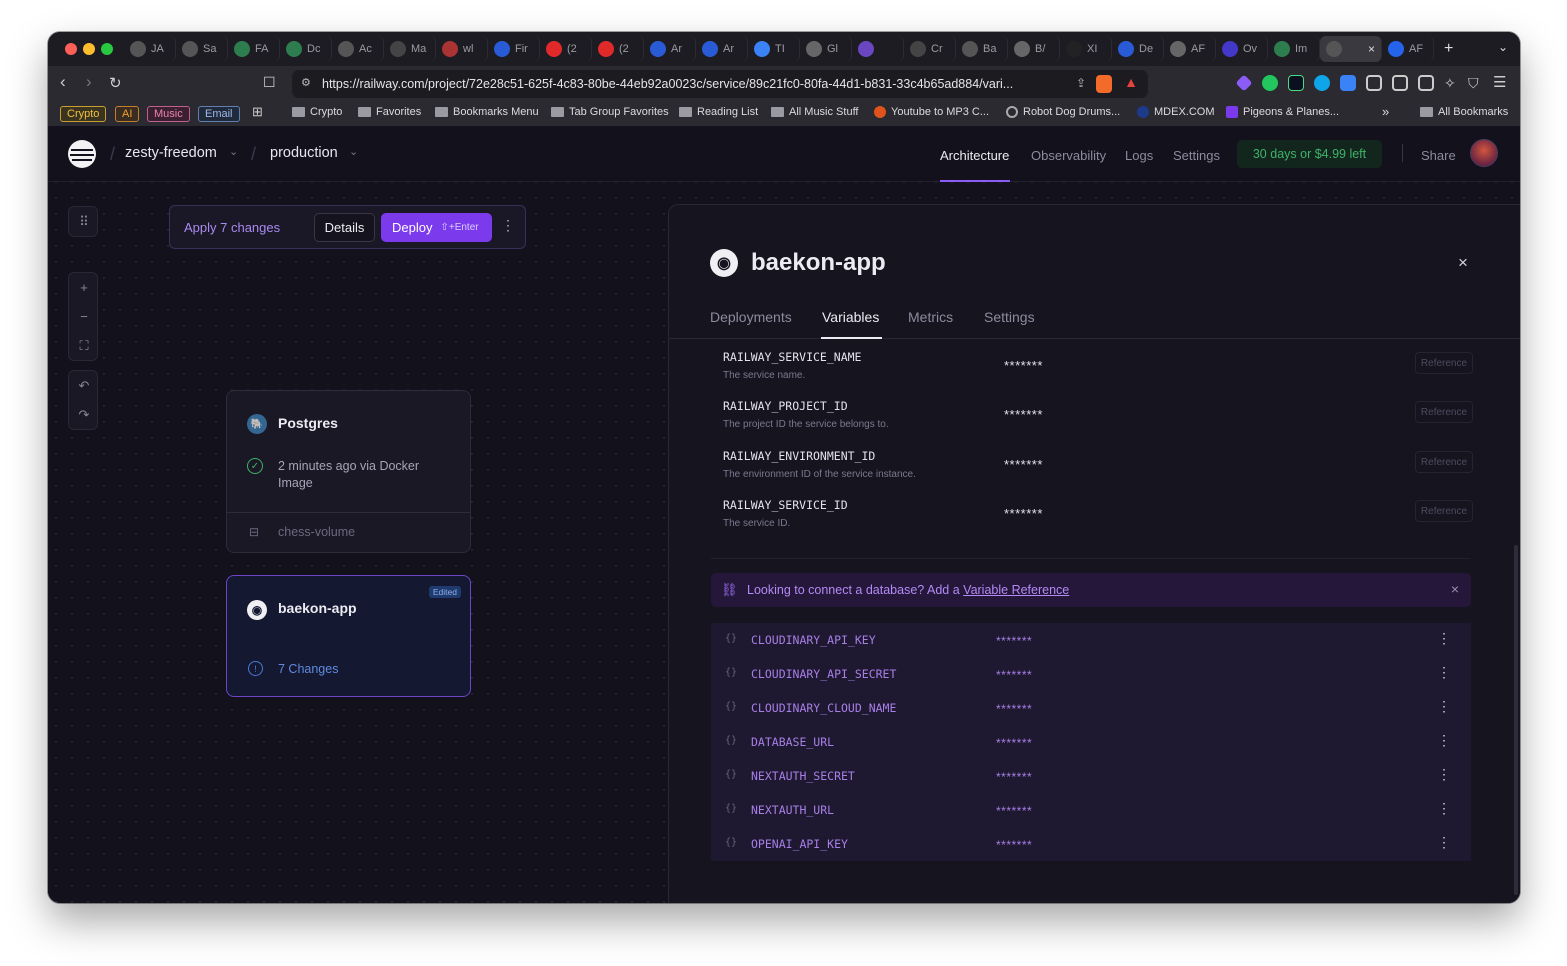  I want to click on wallet-icon, so click(1426, 83).